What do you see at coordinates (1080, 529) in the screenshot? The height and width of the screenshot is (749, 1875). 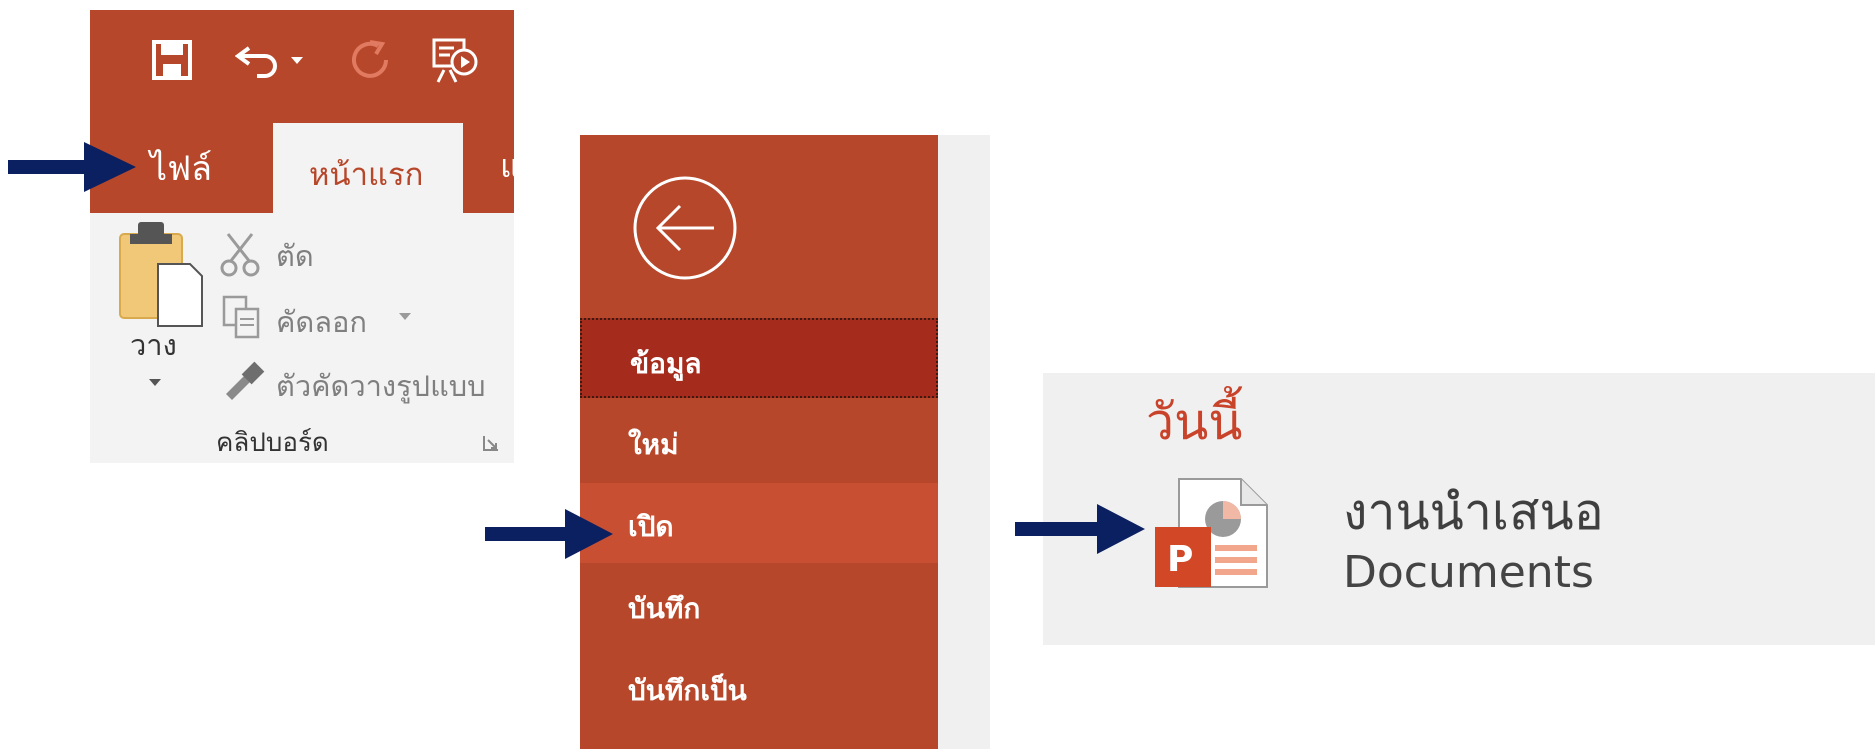 I see `pointer-arrow-recent-file` at bounding box center [1080, 529].